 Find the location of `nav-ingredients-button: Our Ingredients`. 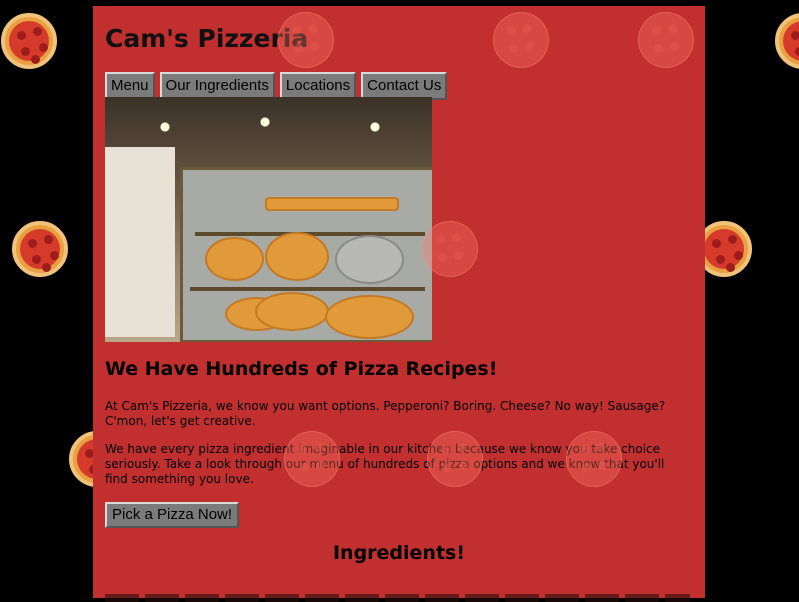

nav-ingredients-button: Our Ingredients is located at coordinates (217, 86).